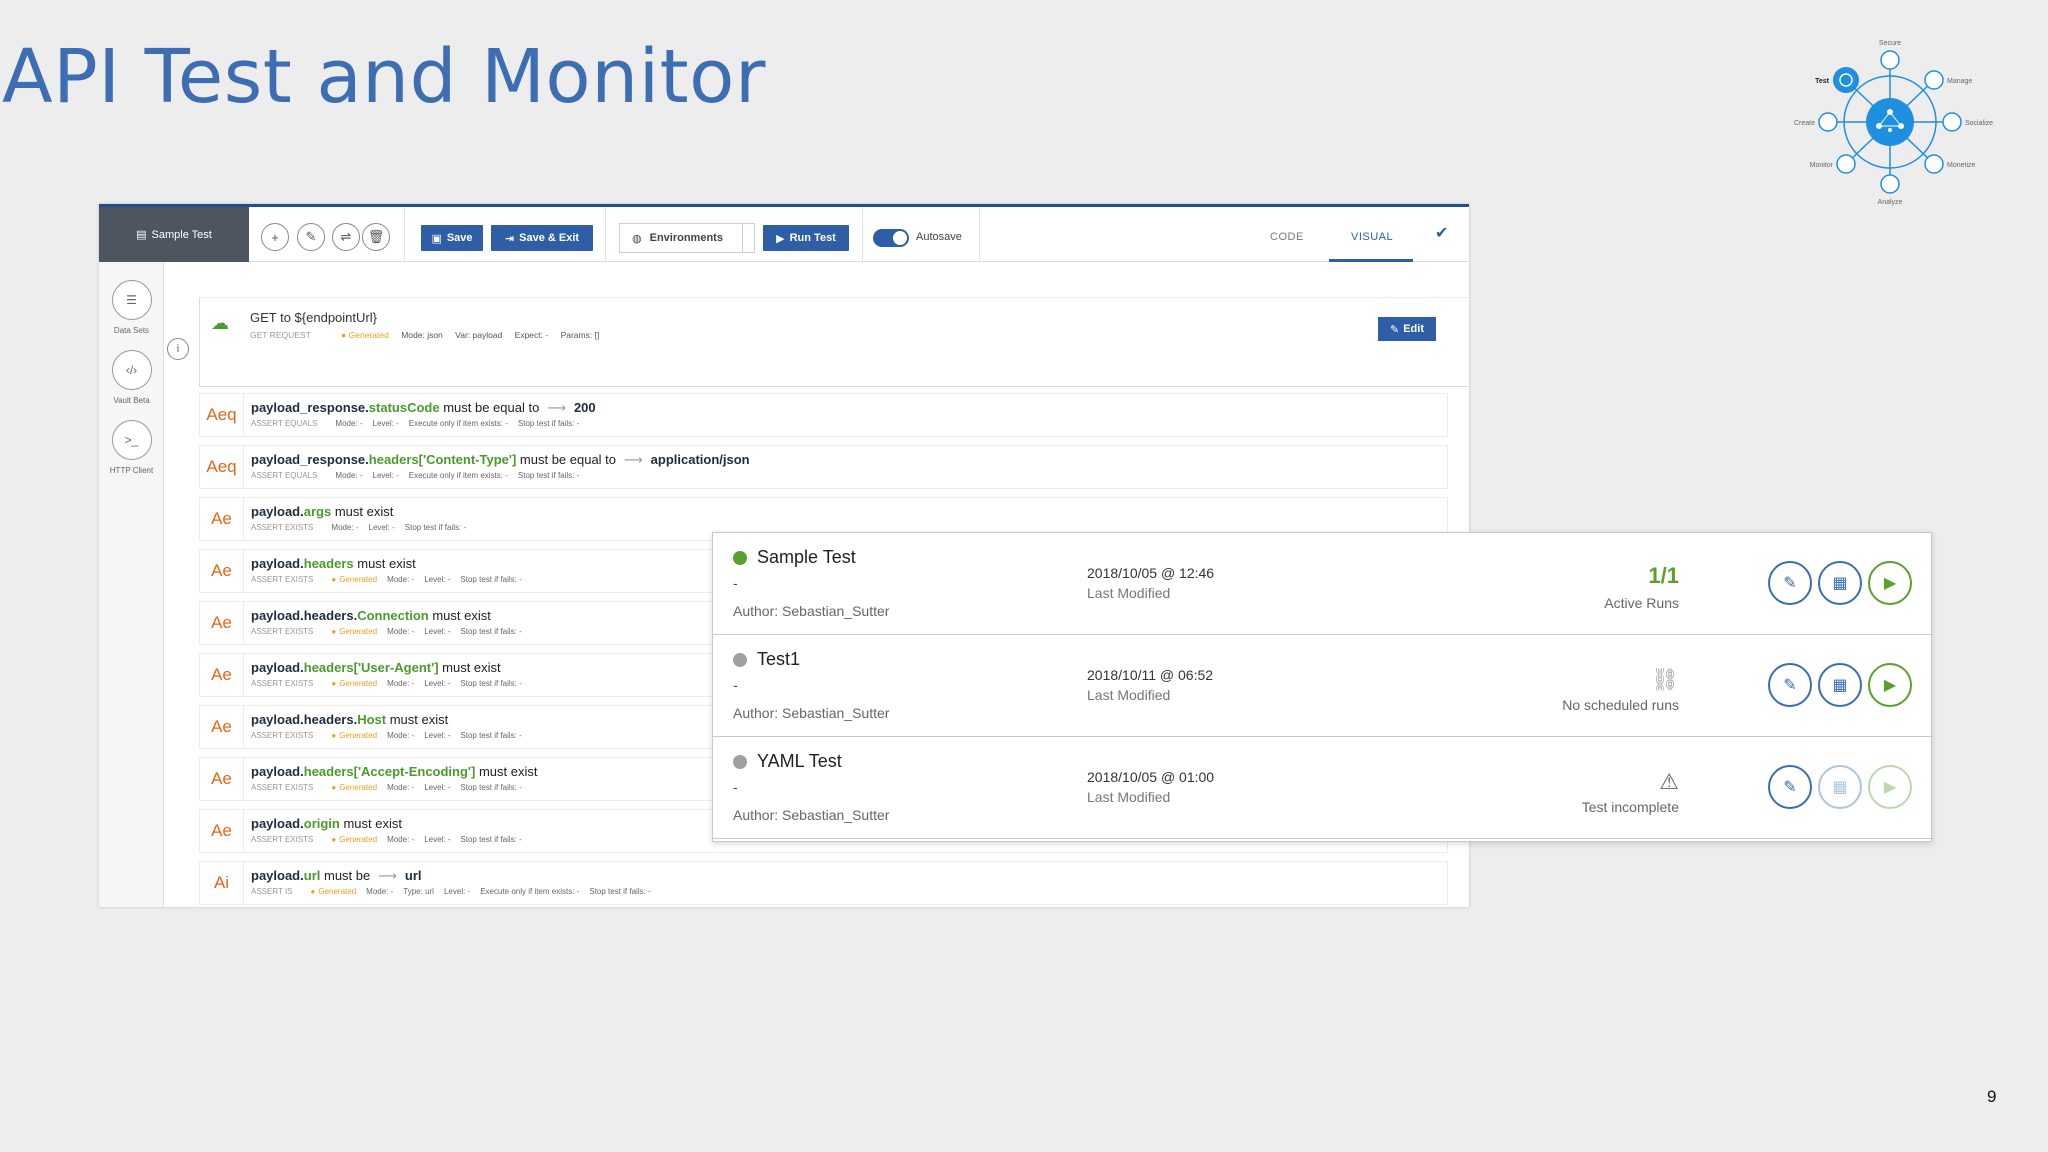 The image size is (2048, 1152). What do you see at coordinates (811, 611) in the screenshot?
I see `test-author: Author: Sebastian_Sutter` at bounding box center [811, 611].